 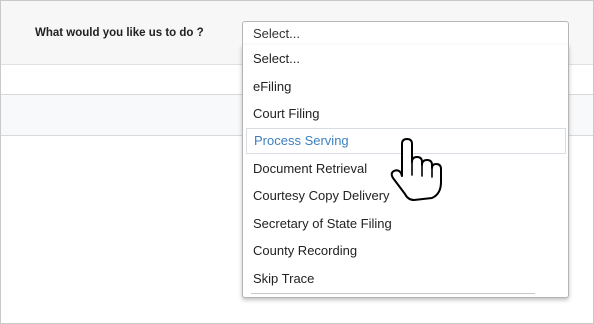 What do you see at coordinates (305, 250) in the screenshot?
I see `option-label: County Recording` at bounding box center [305, 250].